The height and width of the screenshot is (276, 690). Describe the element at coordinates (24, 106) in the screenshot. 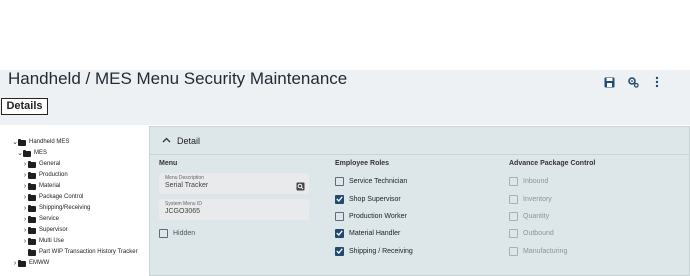

I see `tab-details: Details` at that location.